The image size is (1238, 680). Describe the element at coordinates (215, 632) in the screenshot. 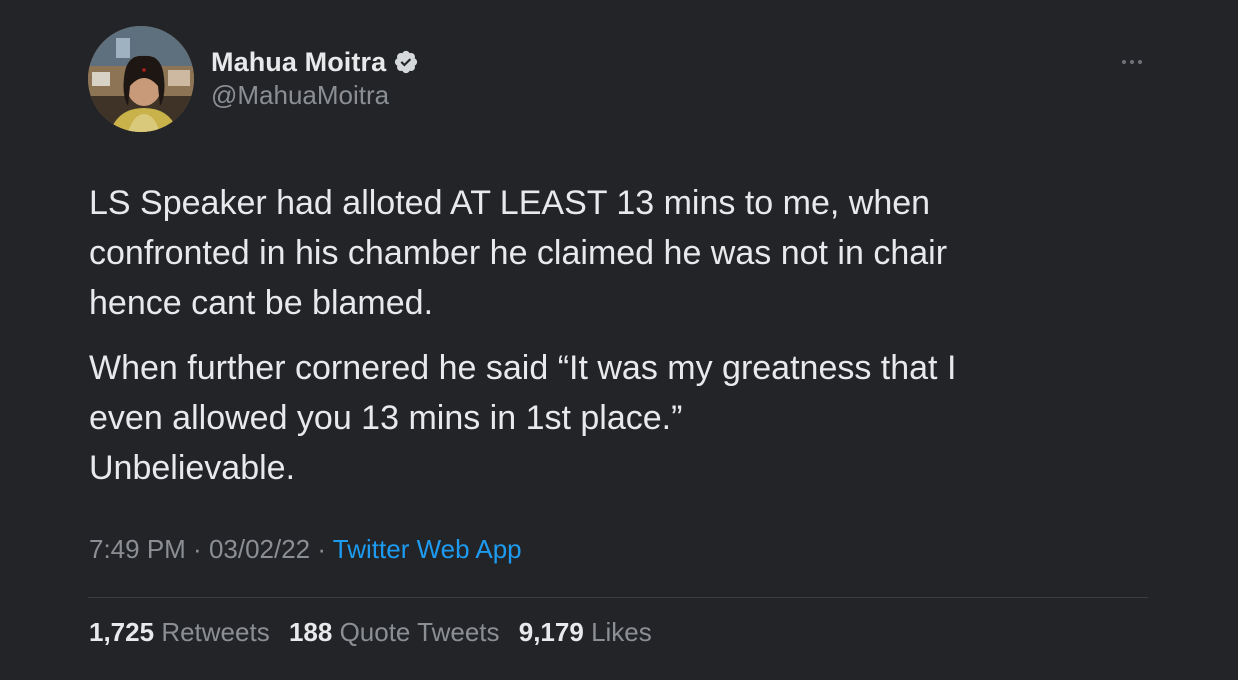

I see `retweets-label: Retweets` at that location.